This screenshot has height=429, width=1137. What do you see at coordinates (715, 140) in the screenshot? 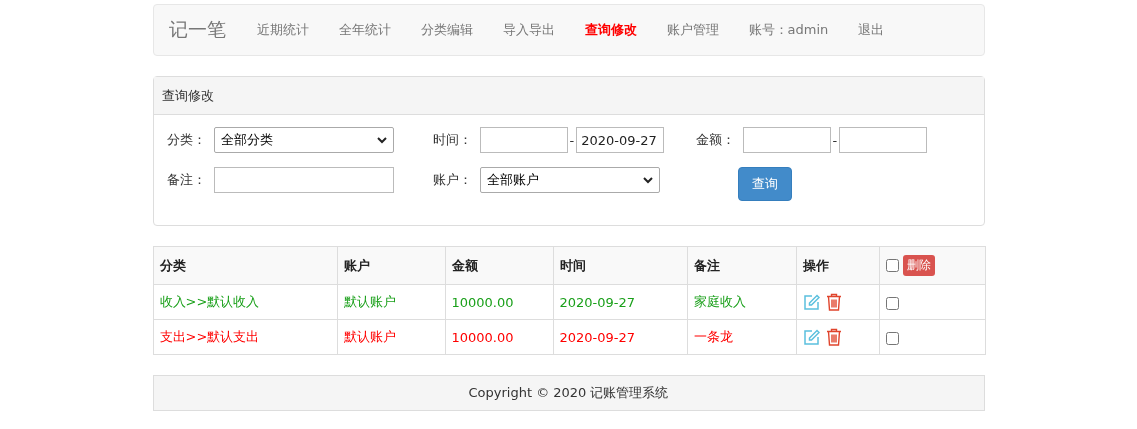
I see `field-label: 金额：` at bounding box center [715, 140].